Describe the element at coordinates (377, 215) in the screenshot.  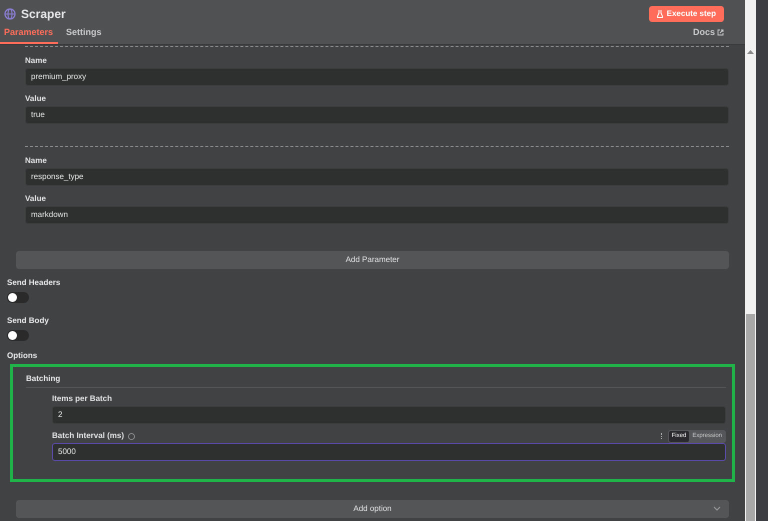
I see `input-field: markdown` at that location.